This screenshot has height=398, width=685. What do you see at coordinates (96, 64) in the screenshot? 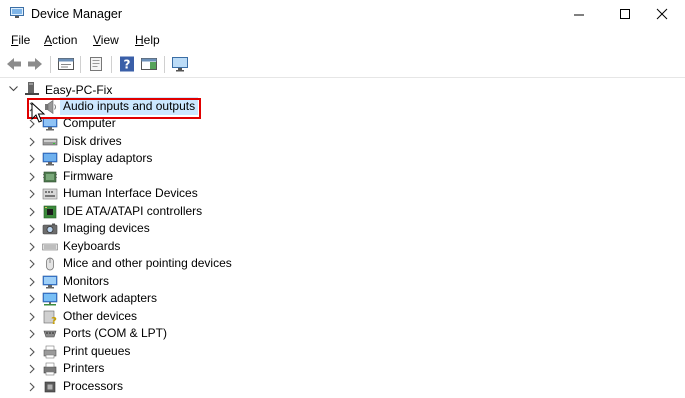
I see `update-driver-icon` at bounding box center [96, 64].